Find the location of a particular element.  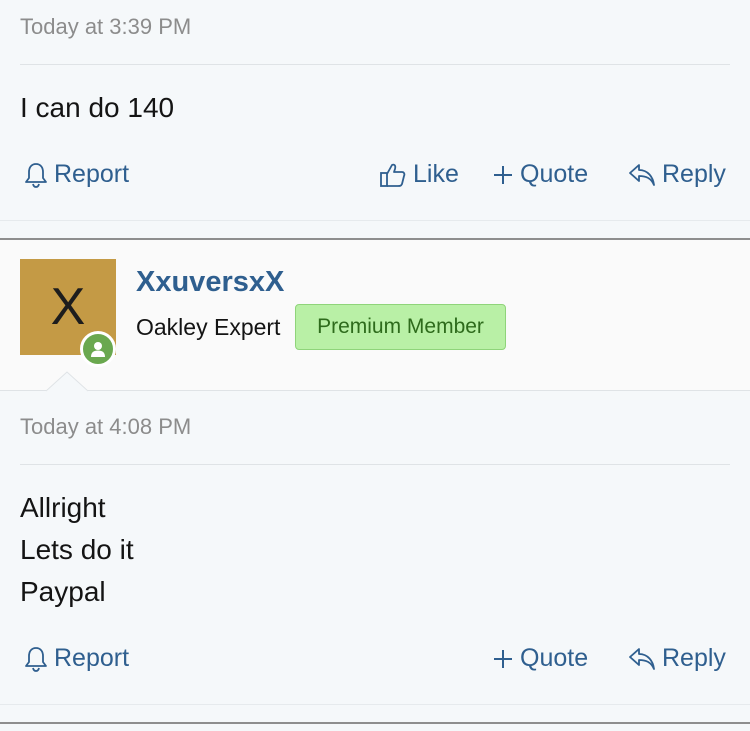

post-divider is located at coordinates (375, 723).